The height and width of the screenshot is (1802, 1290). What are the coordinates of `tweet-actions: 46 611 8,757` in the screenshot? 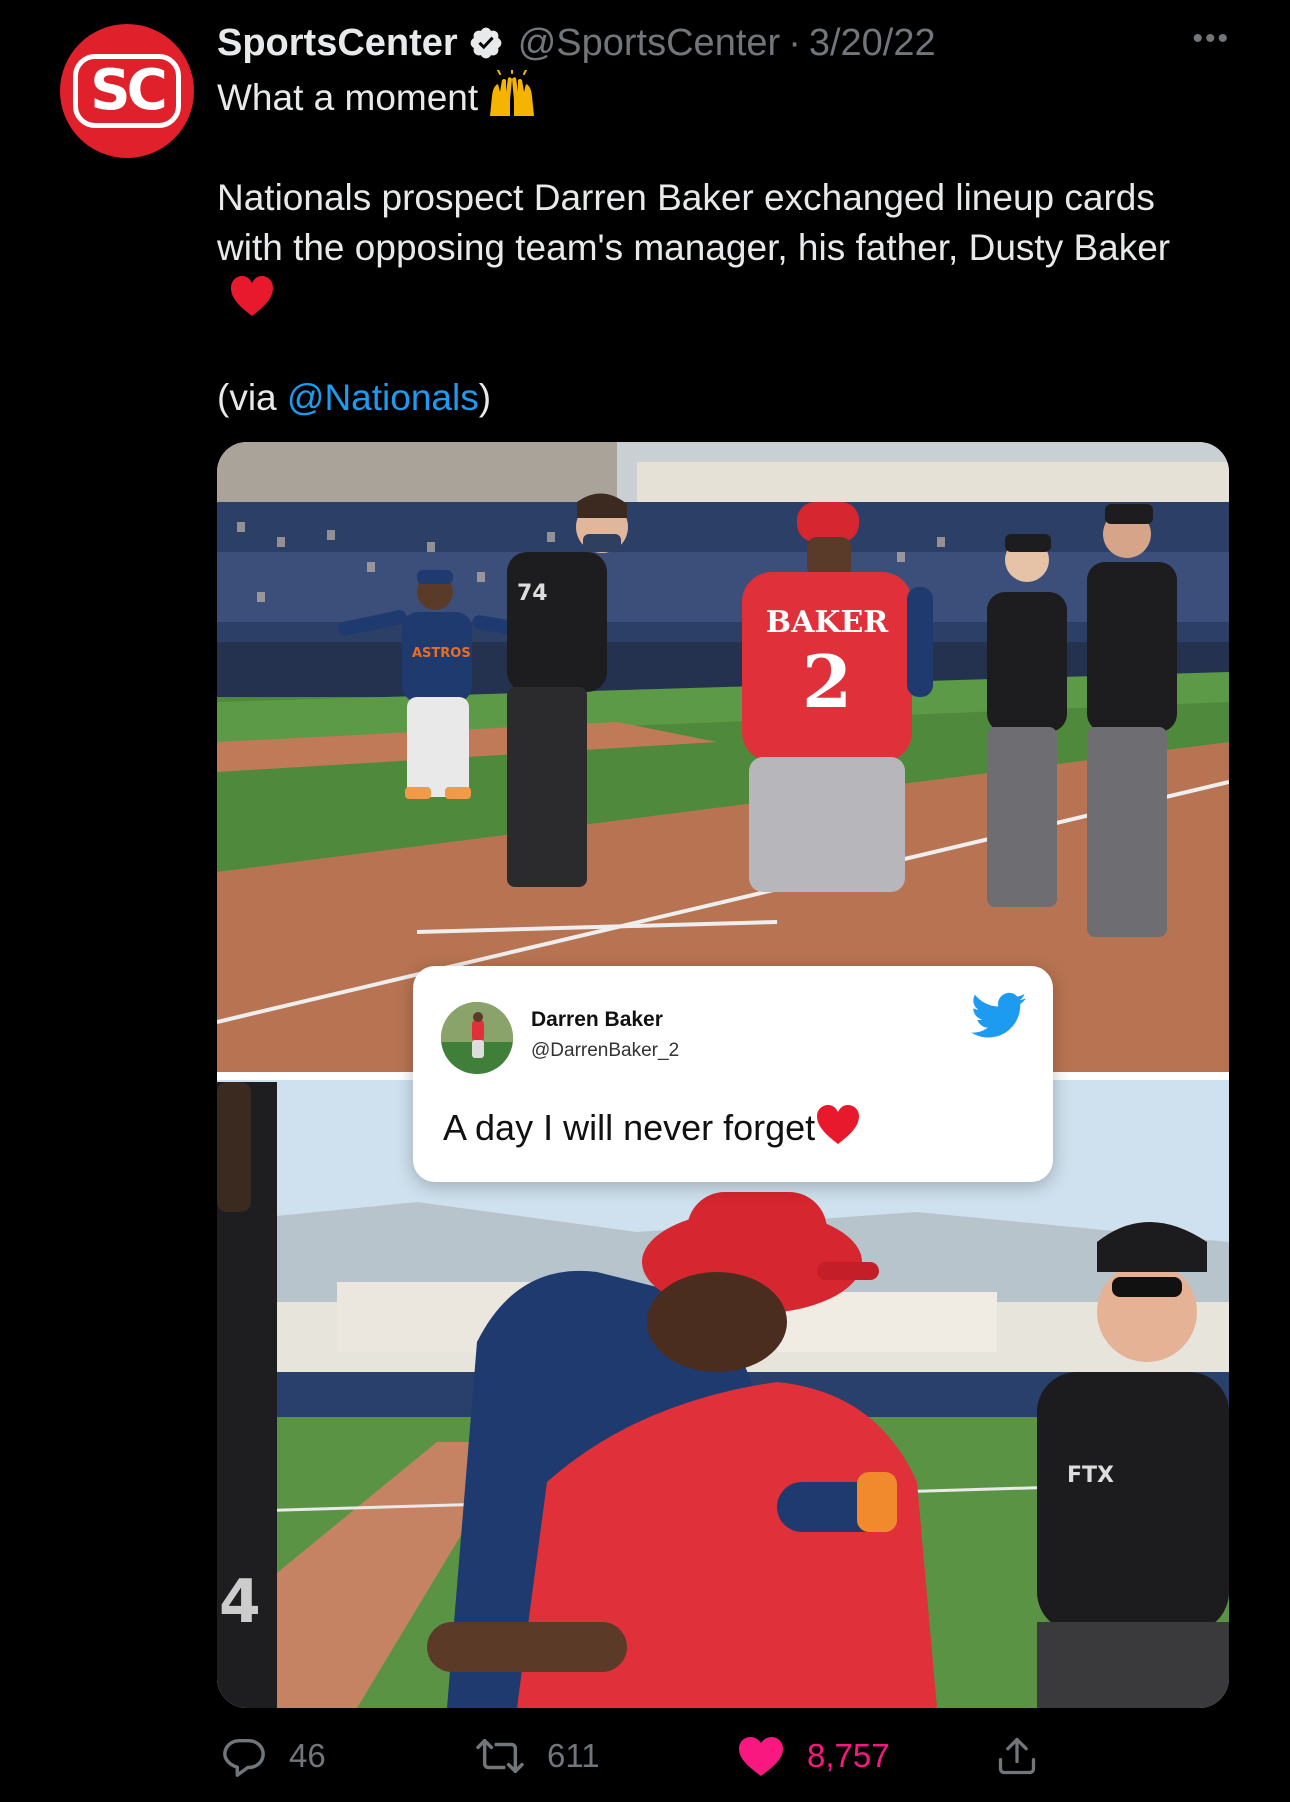 It's located at (723, 1756).